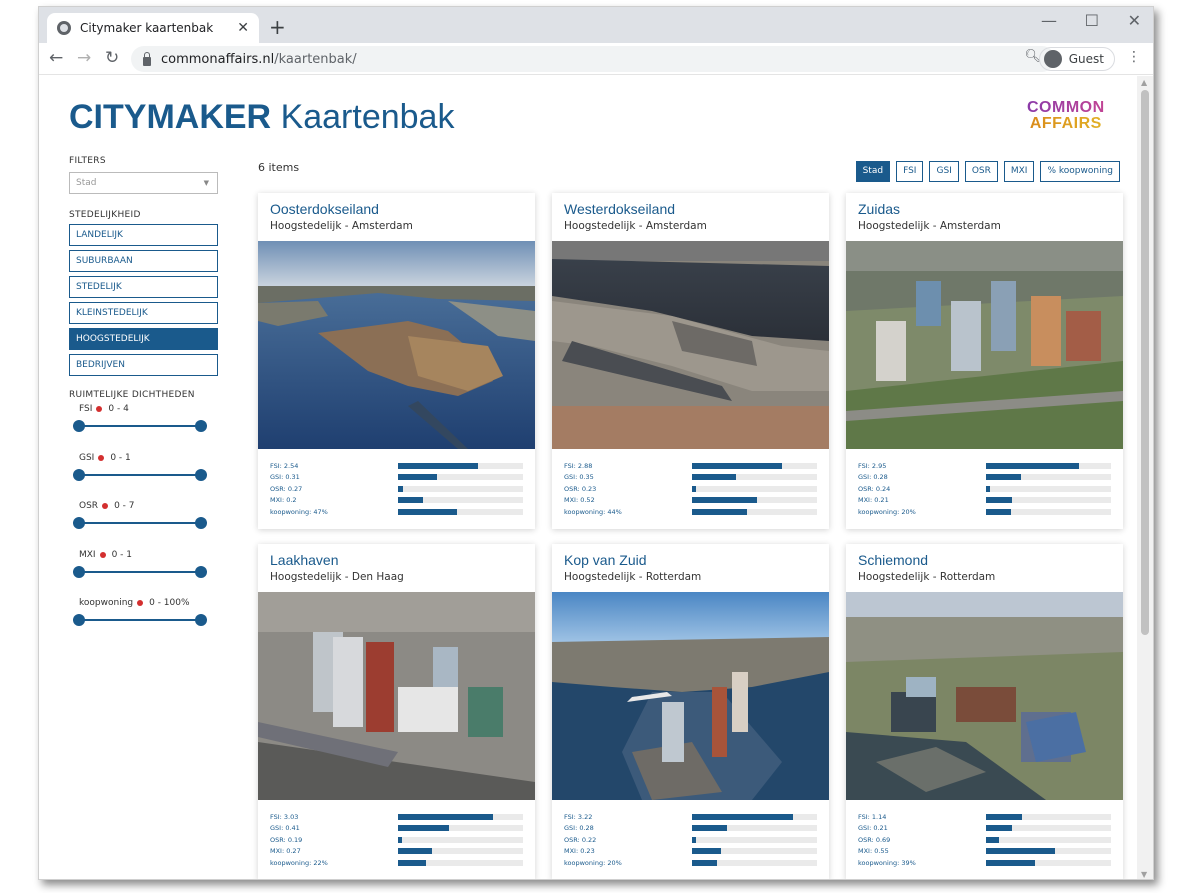 The height and width of the screenshot is (893, 1190). Describe the element at coordinates (56, 58) in the screenshot. I see `back-icon: ←` at that location.